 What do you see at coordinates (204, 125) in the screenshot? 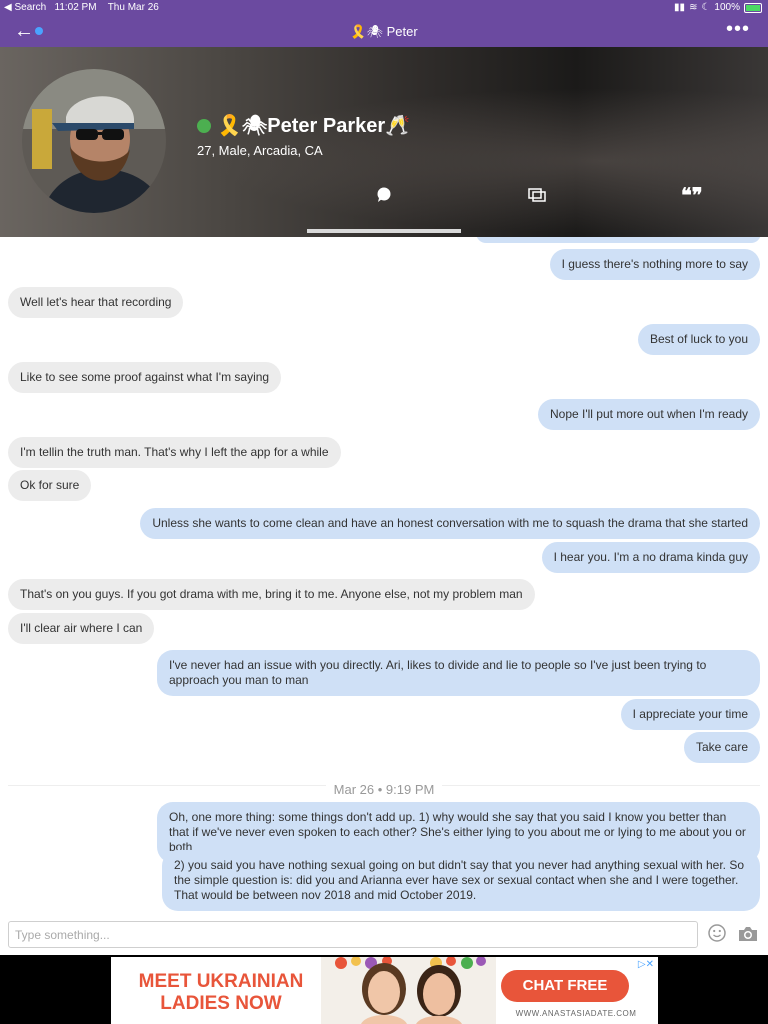
I see `online-status-icon` at bounding box center [204, 125].